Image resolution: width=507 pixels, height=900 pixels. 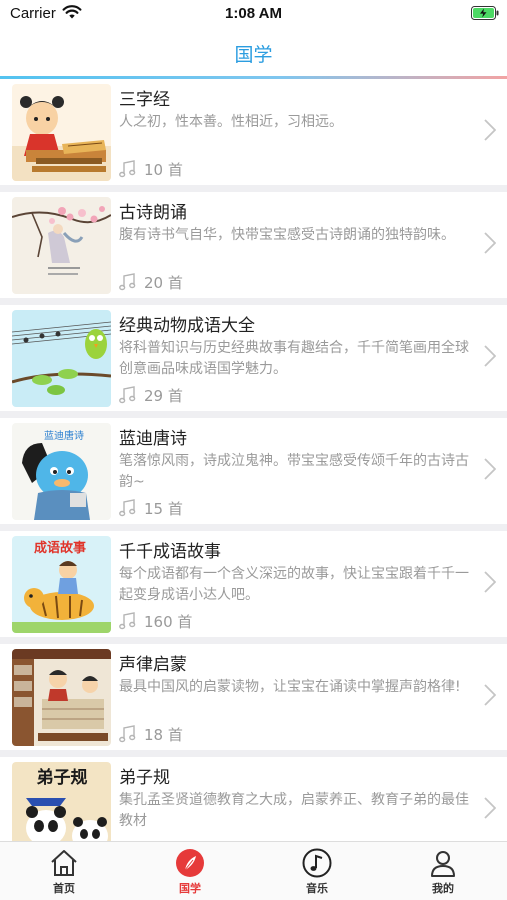 What do you see at coordinates (294, 358) in the screenshot?
I see `item-description: 将科普知识与历史经典故事有趣结合，千千简笔画用全球创意画品味成语国学魅力。` at bounding box center [294, 358].